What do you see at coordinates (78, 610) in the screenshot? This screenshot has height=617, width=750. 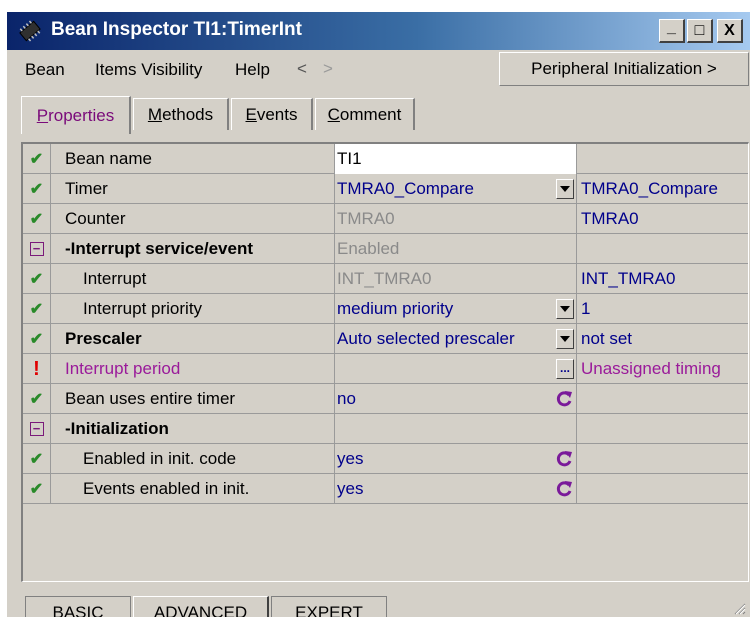 I see `tab-basic-label: BASIC` at bounding box center [78, 610].